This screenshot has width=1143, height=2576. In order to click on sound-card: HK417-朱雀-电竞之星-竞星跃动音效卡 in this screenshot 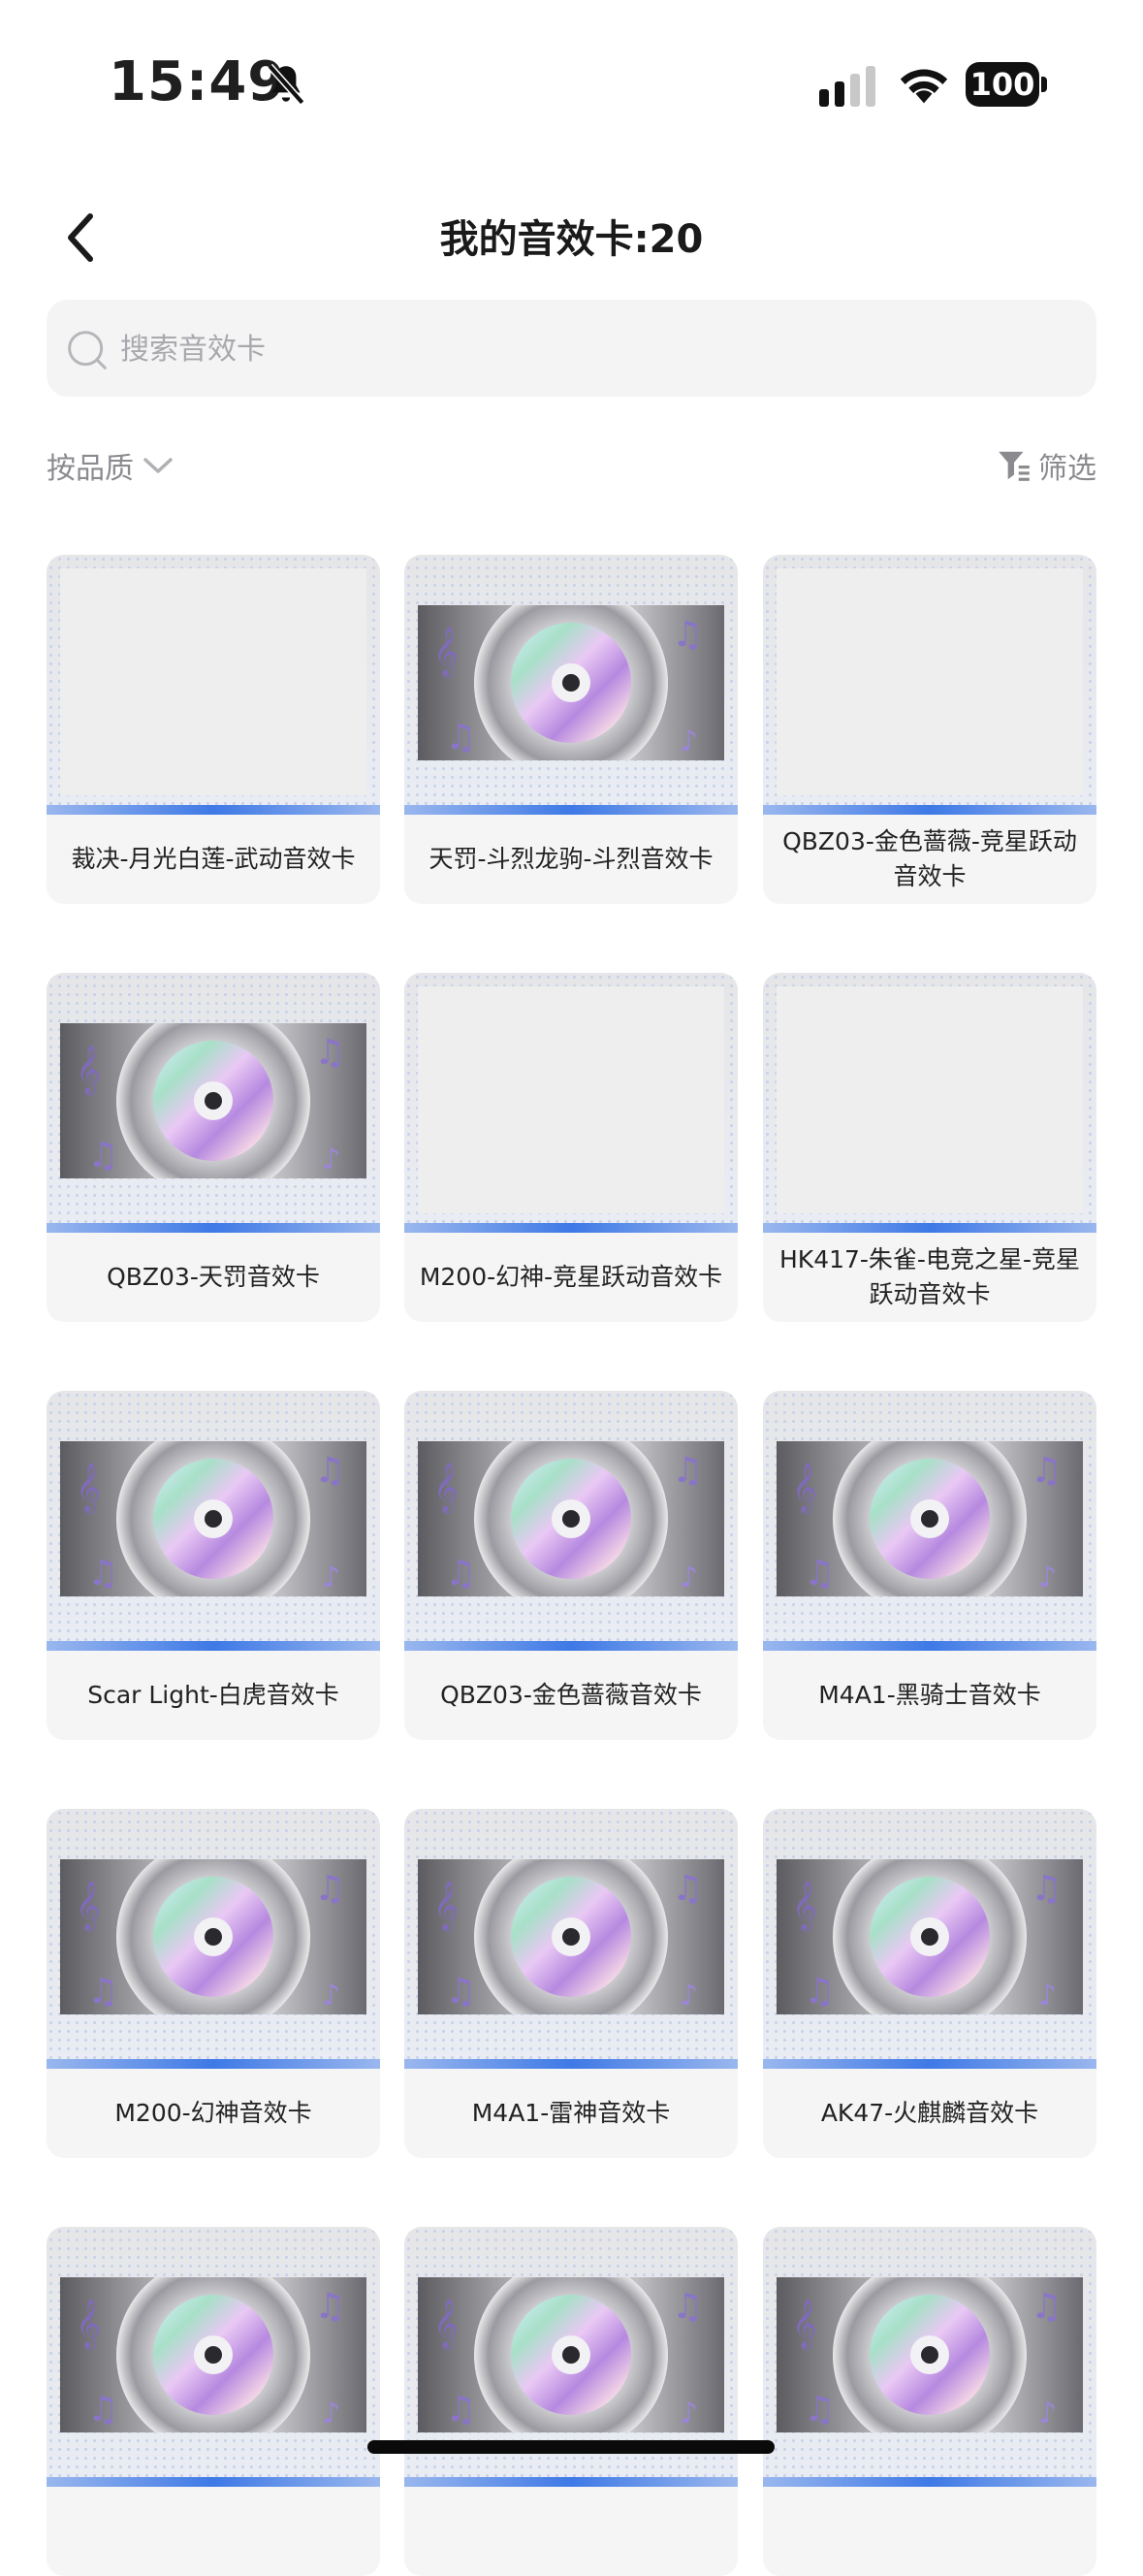, I will do `click(929, 1147)`.